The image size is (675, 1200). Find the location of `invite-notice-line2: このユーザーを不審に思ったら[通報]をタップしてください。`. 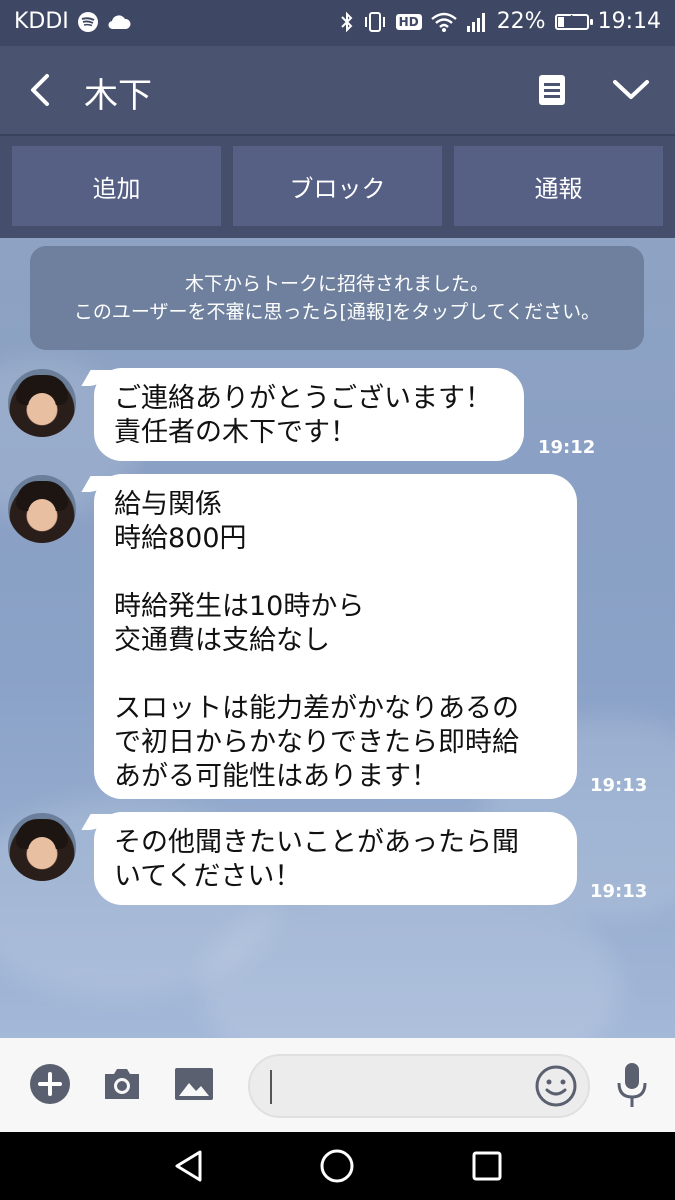

invite-notice-line2: このユーザーを不審に思ったら[通報]をタップしてください。 is located at coordinates (337, 312).